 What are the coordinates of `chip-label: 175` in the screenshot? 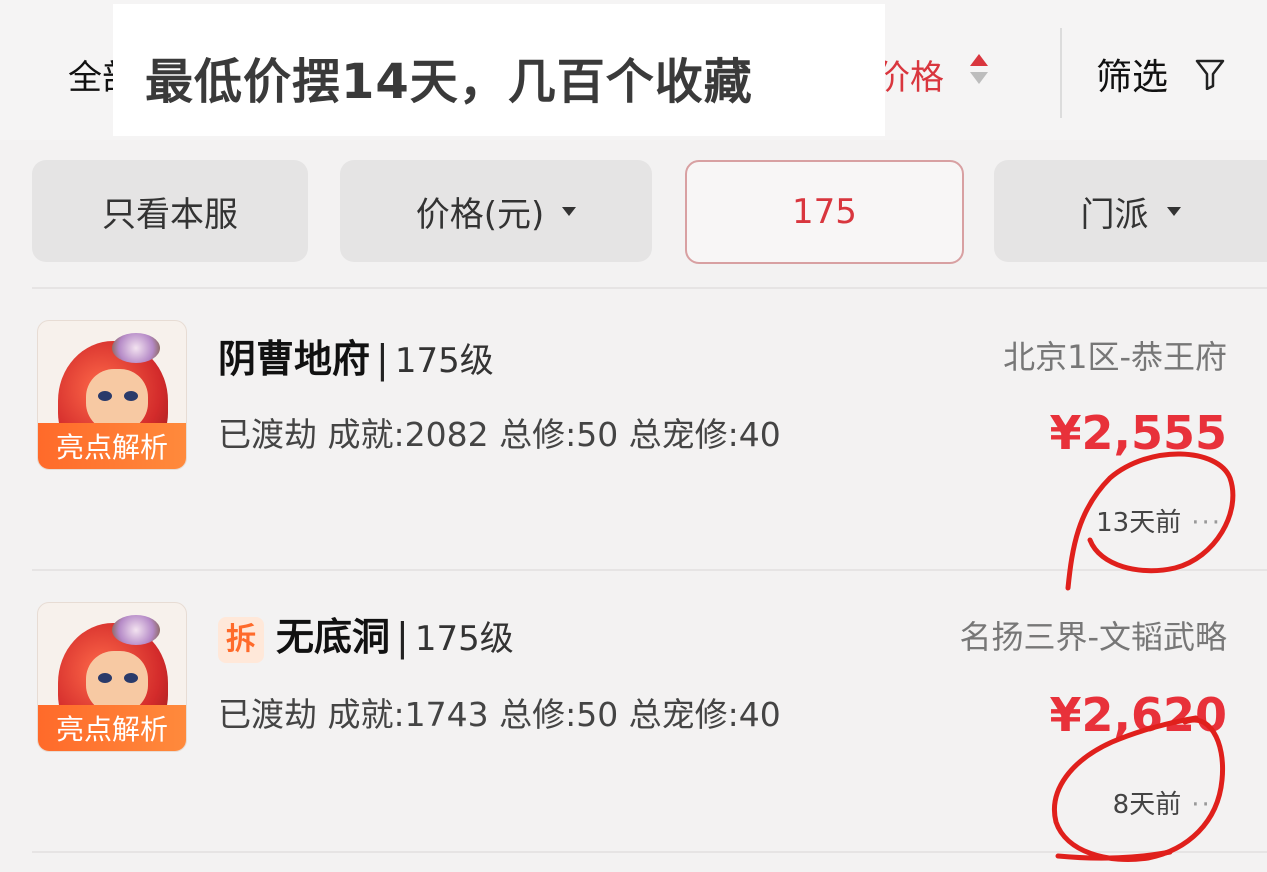 It's located at (824, 212).